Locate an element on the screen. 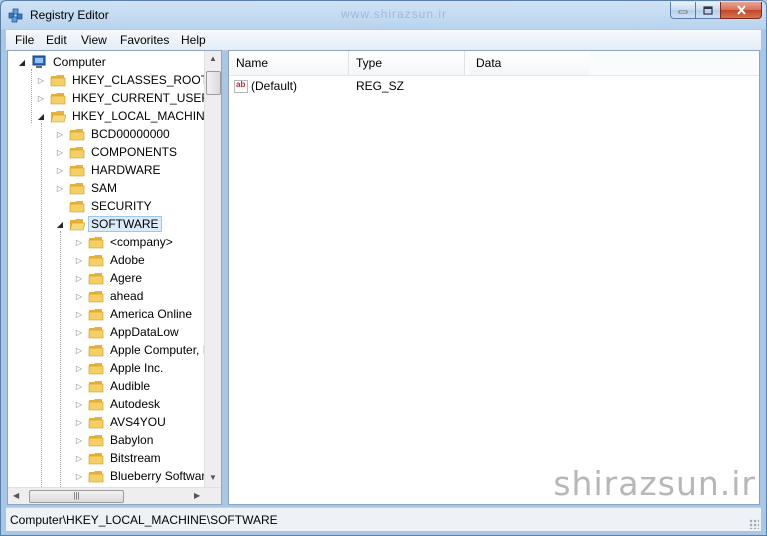 This screenshot has height=536, width=767. close-button is located at coordinates (741, 10).